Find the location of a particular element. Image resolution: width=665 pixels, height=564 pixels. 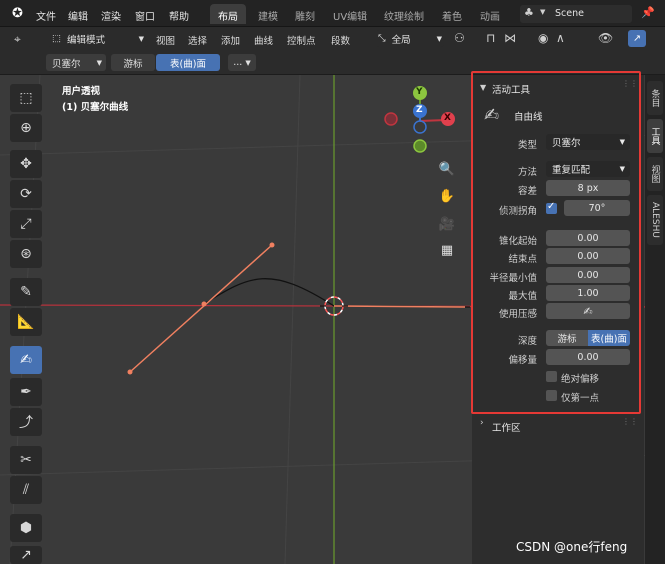

gizmo-x-label: X is located at coordinates (447, 118).